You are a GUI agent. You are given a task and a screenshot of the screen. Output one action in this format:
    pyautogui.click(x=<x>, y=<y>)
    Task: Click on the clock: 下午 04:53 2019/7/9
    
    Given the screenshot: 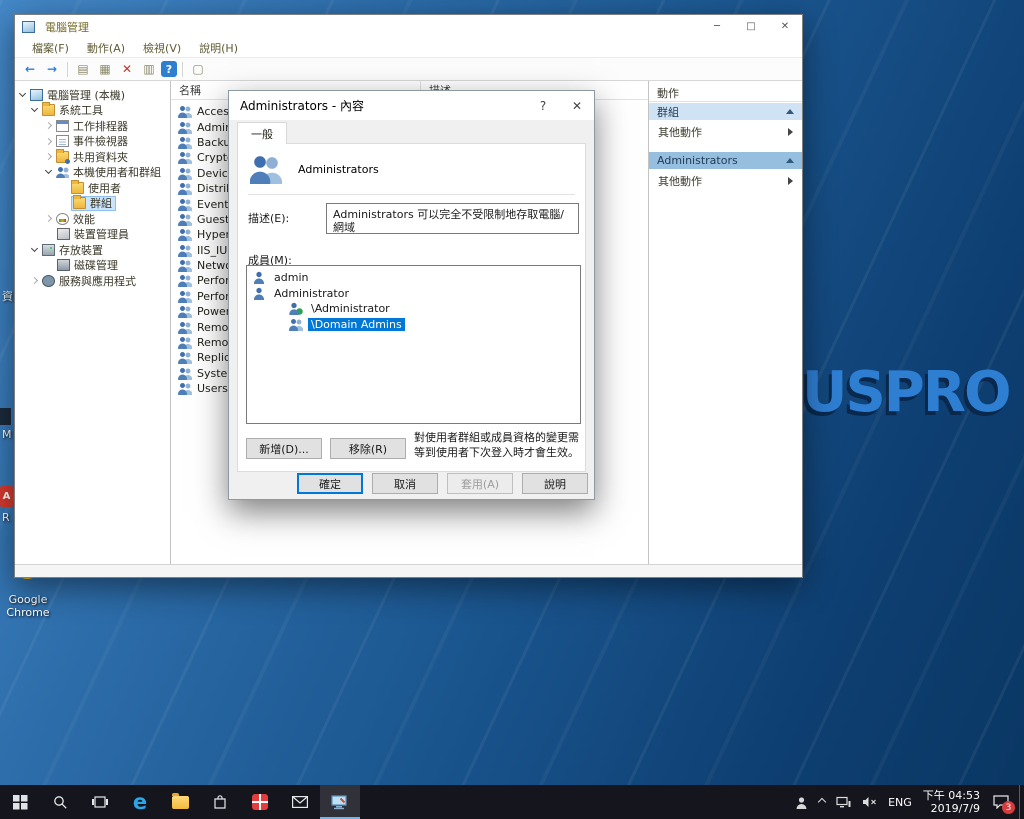 What is the action you would take?
    pyautogui.click(x=951, y=802)
    